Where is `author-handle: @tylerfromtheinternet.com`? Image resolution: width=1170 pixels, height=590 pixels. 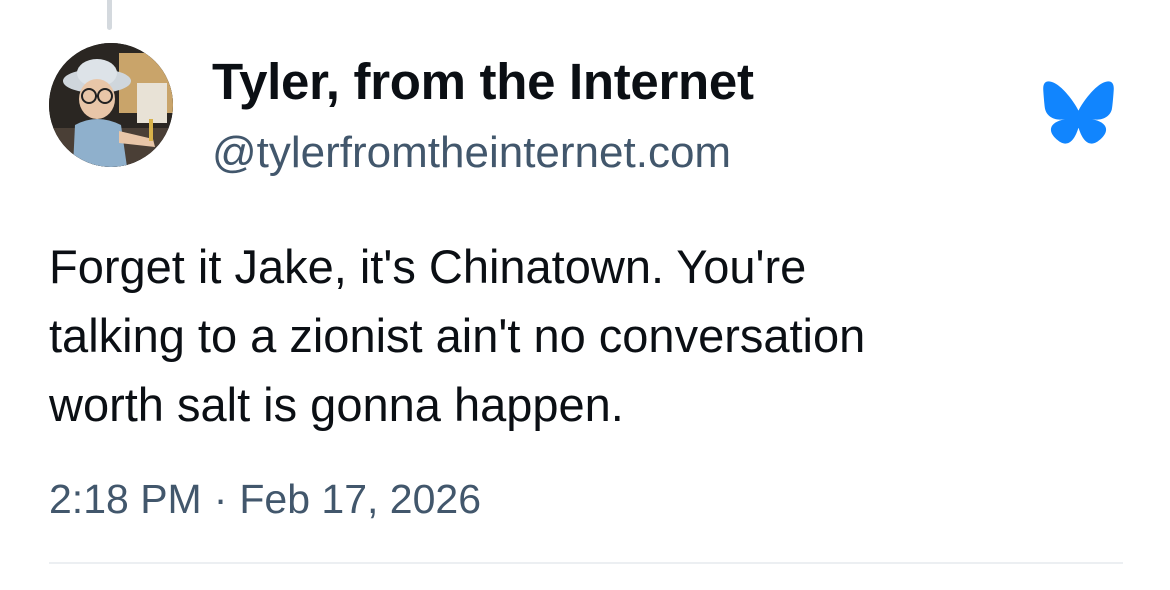
author-handle: @tylerfromtheinternet.com is located at coordinates (471, 153).